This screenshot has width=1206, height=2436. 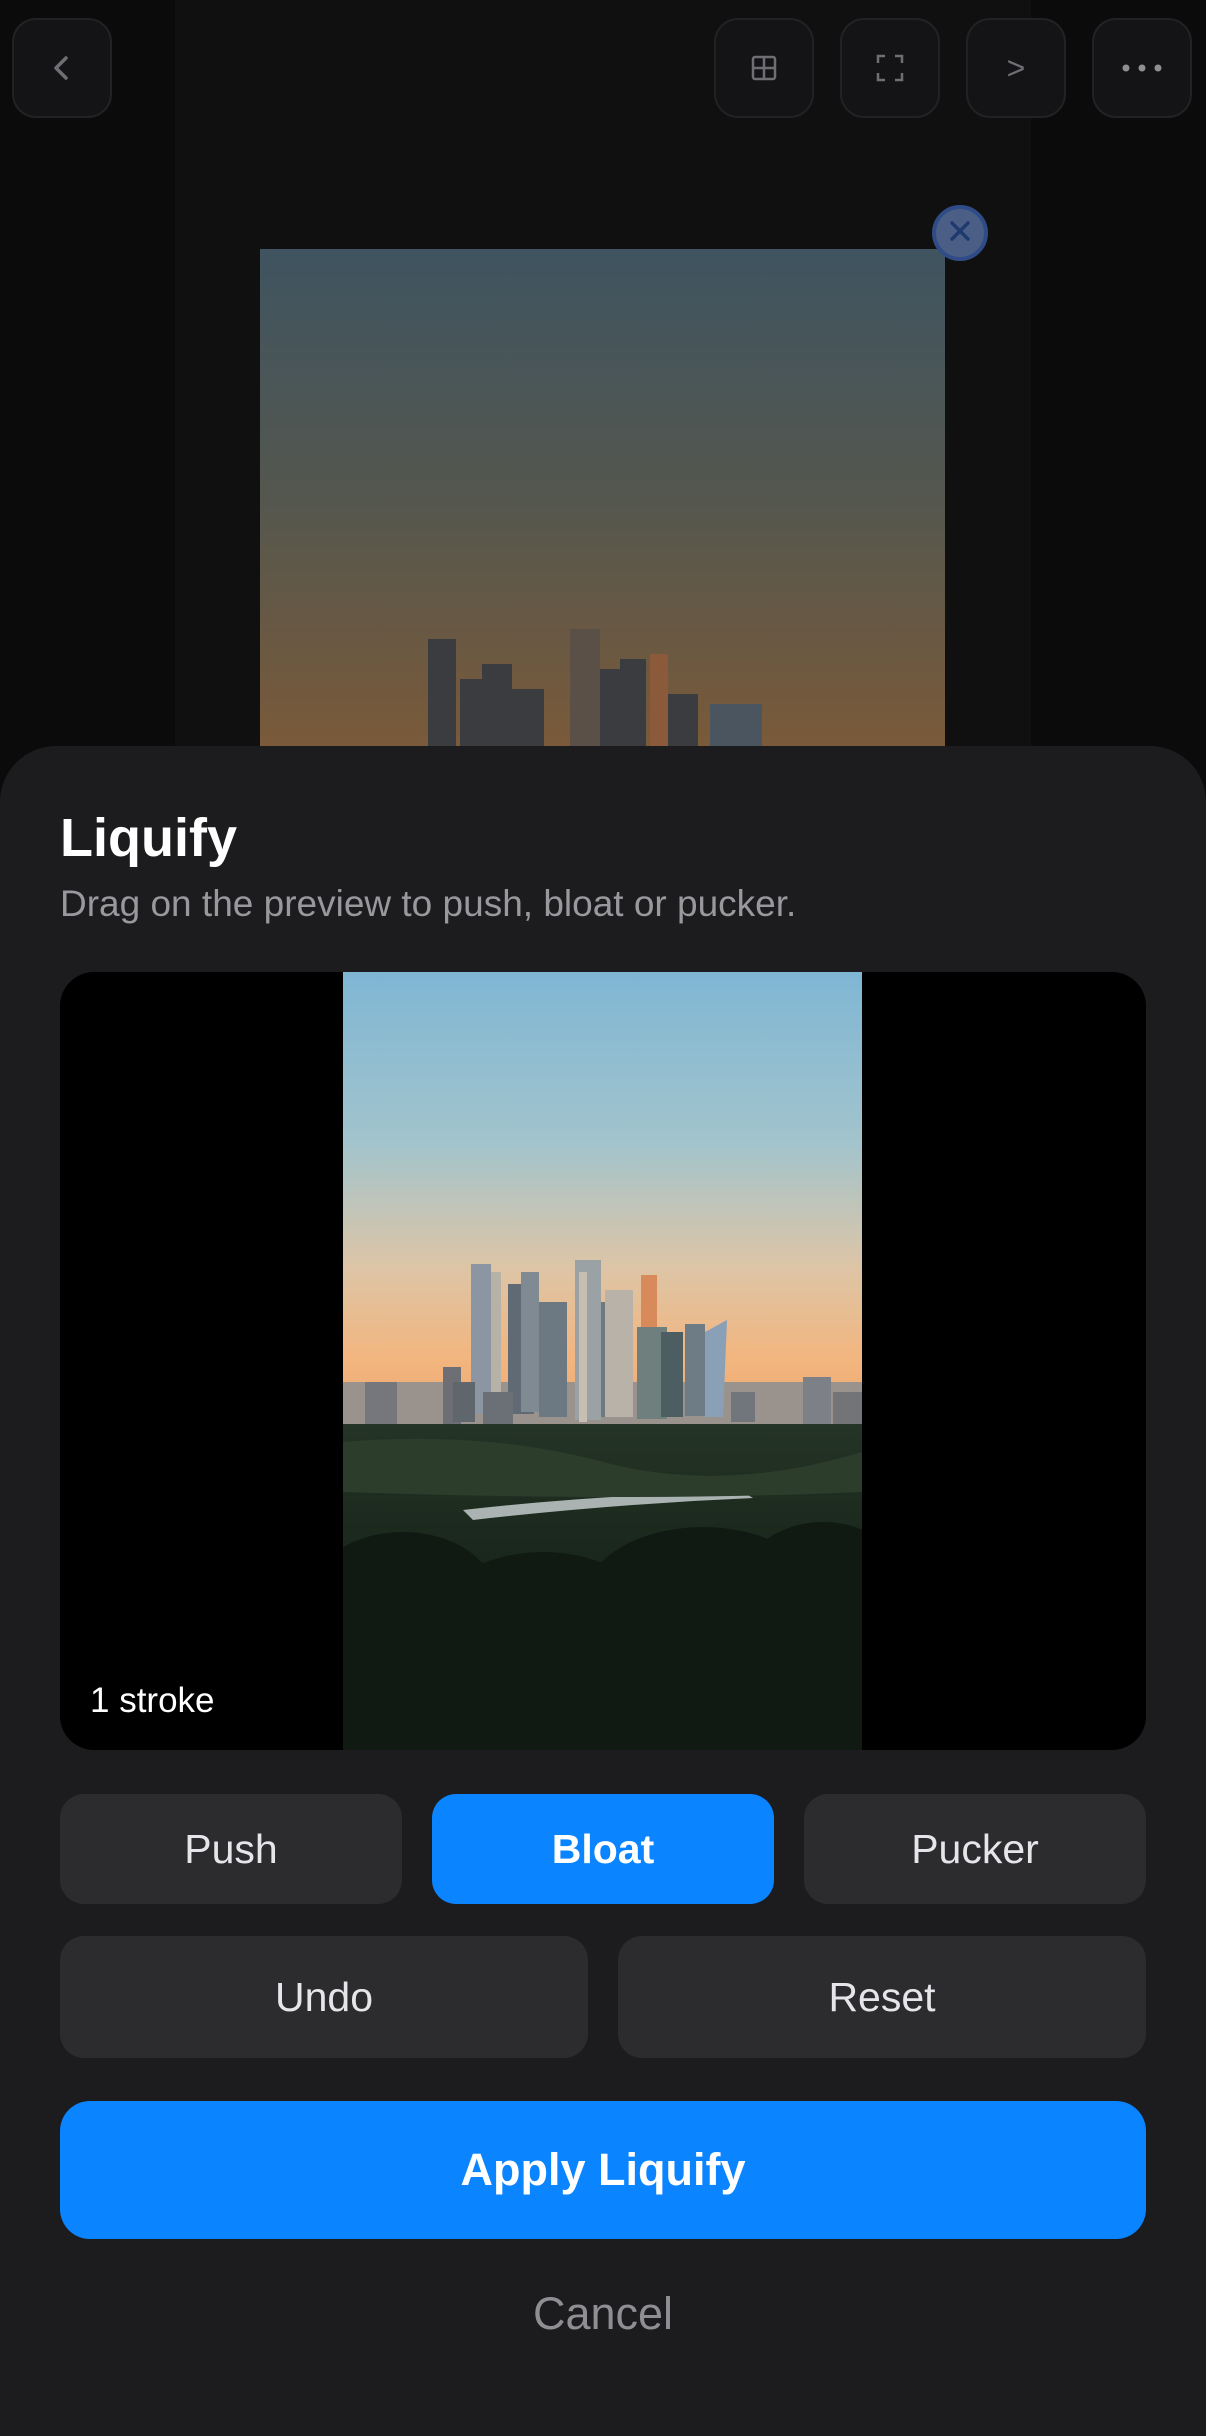 I want to click on fit-frame-button, so click(x=890, y=68).